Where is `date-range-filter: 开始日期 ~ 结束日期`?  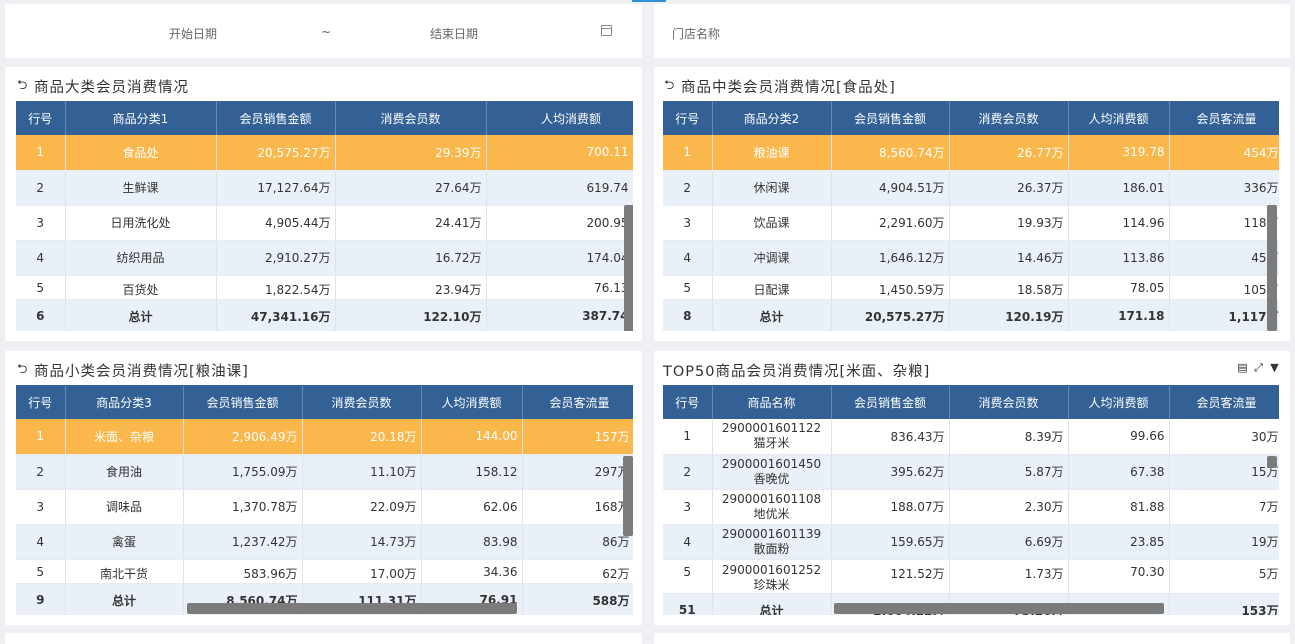 date-range-filter: 开始日期 ~ 结束日期 is located at coordinates (323, 31).